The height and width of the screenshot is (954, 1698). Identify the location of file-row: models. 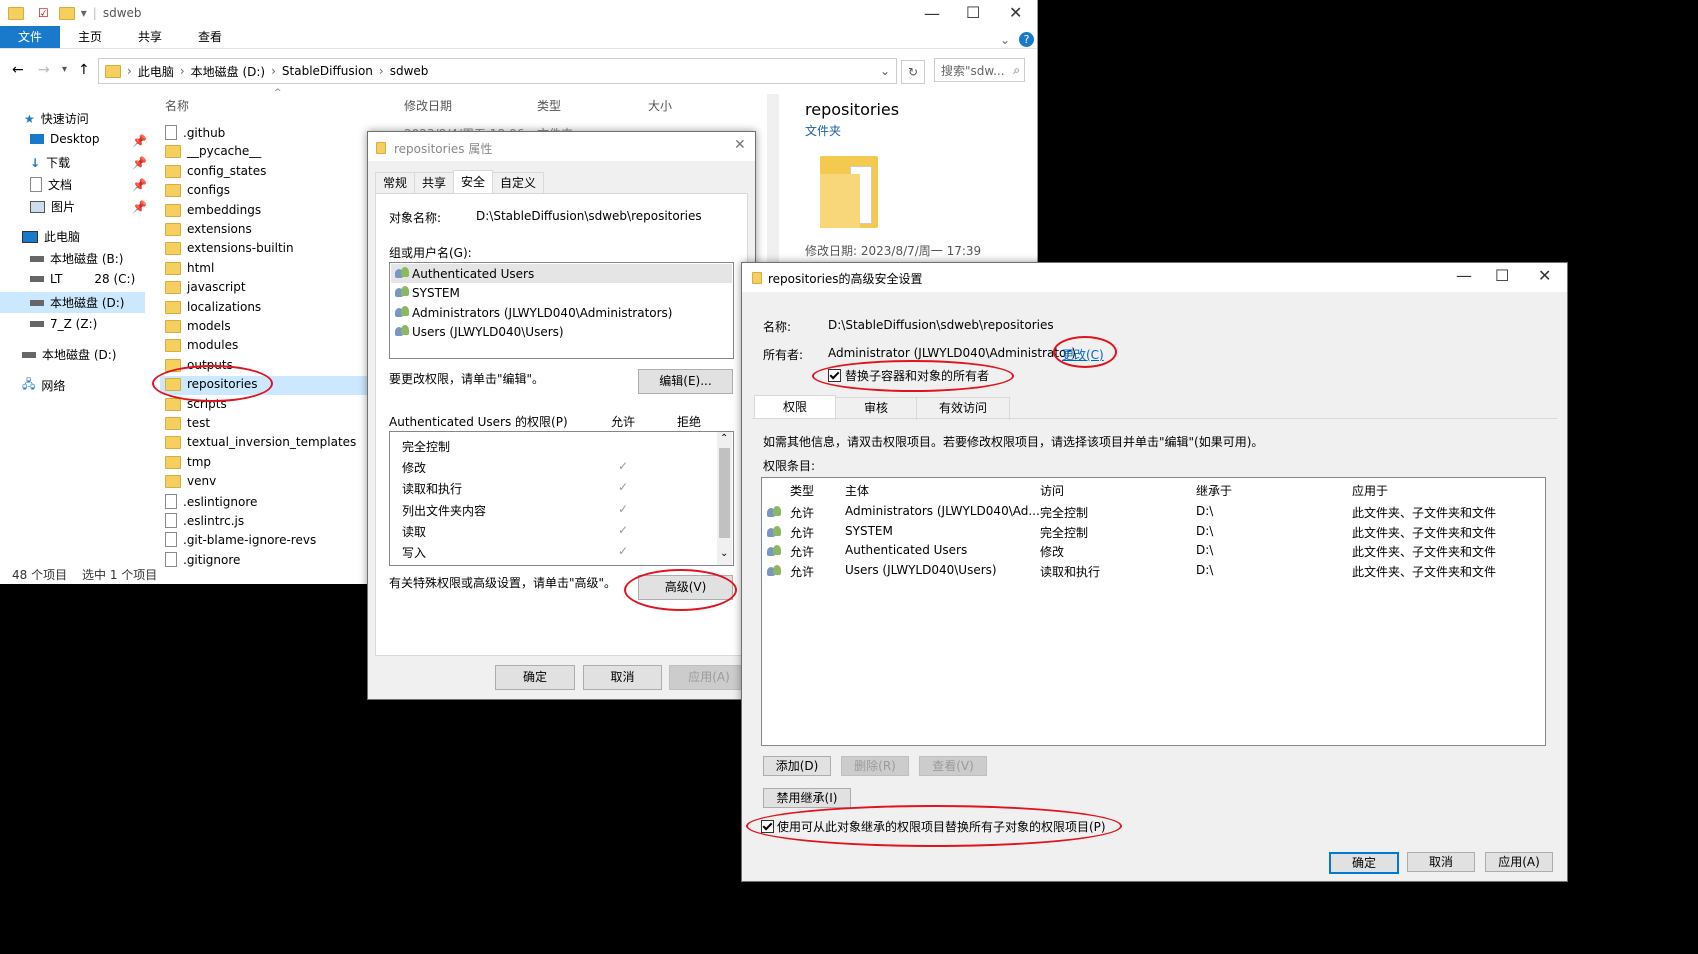
(198, 326).